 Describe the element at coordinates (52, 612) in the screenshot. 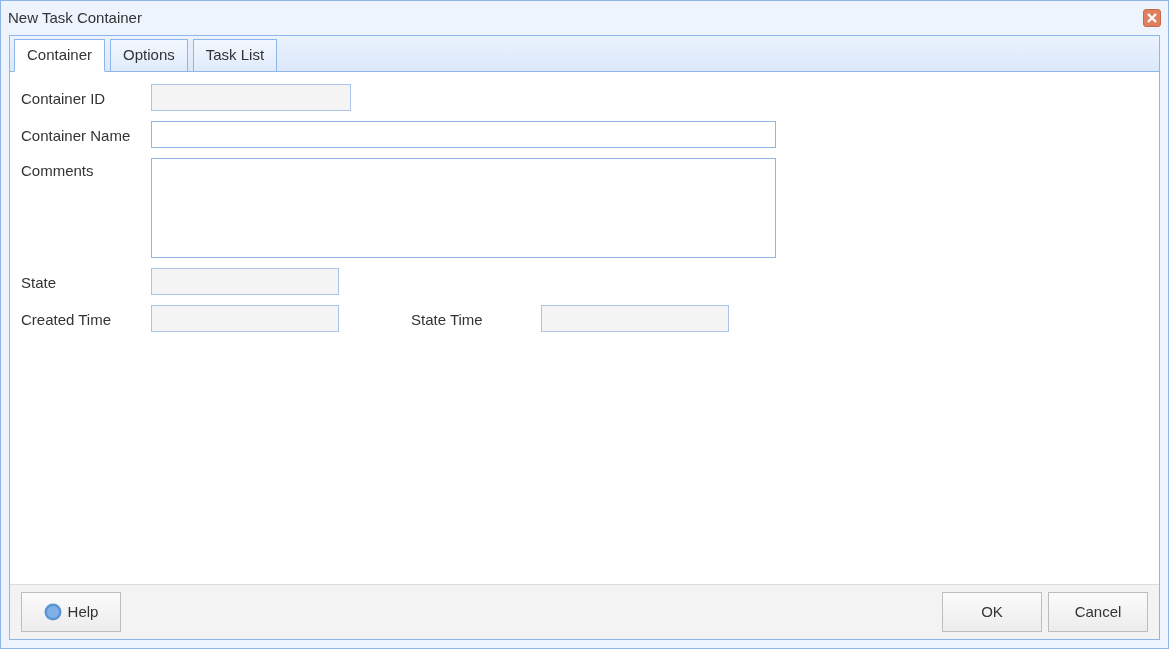

I see `help-icon` at that location.